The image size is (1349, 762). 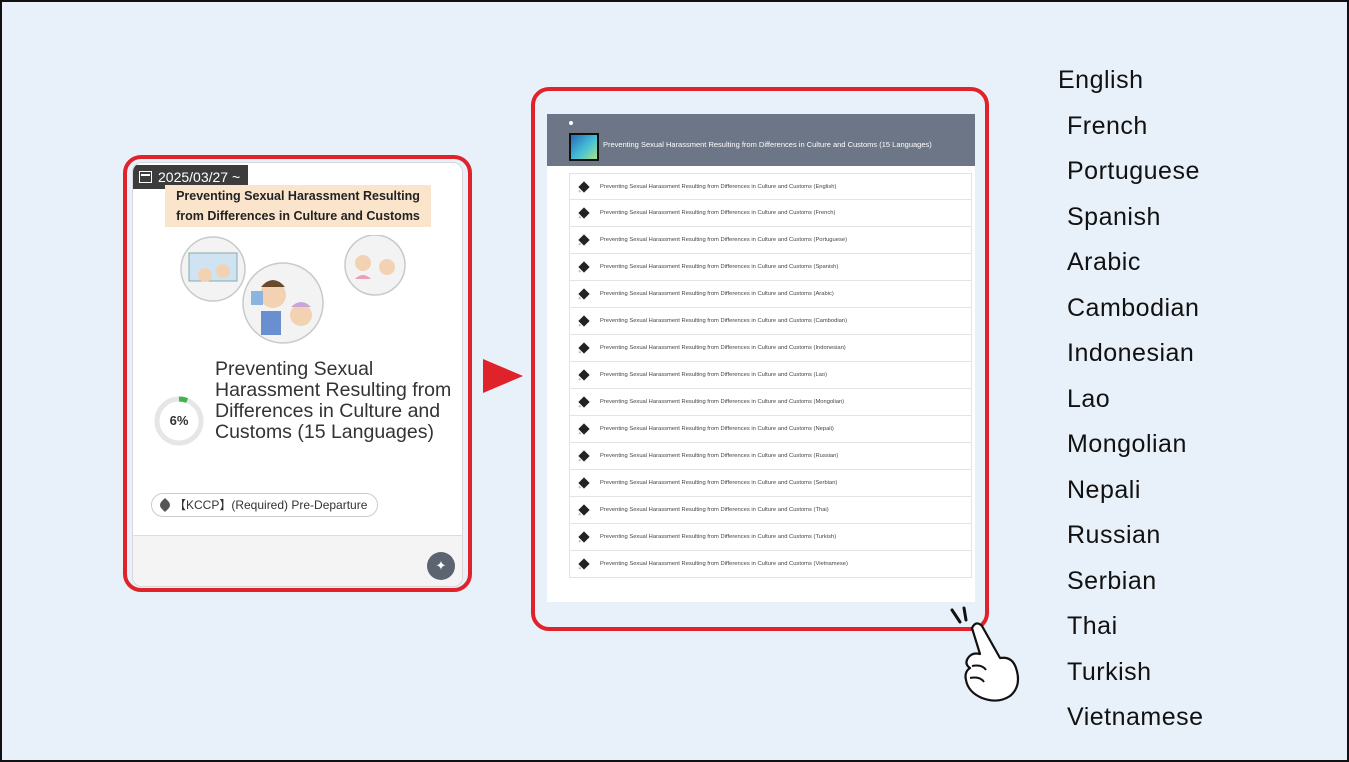 I want to click on language-label: Indonesian, so click(x=1131, y=353).